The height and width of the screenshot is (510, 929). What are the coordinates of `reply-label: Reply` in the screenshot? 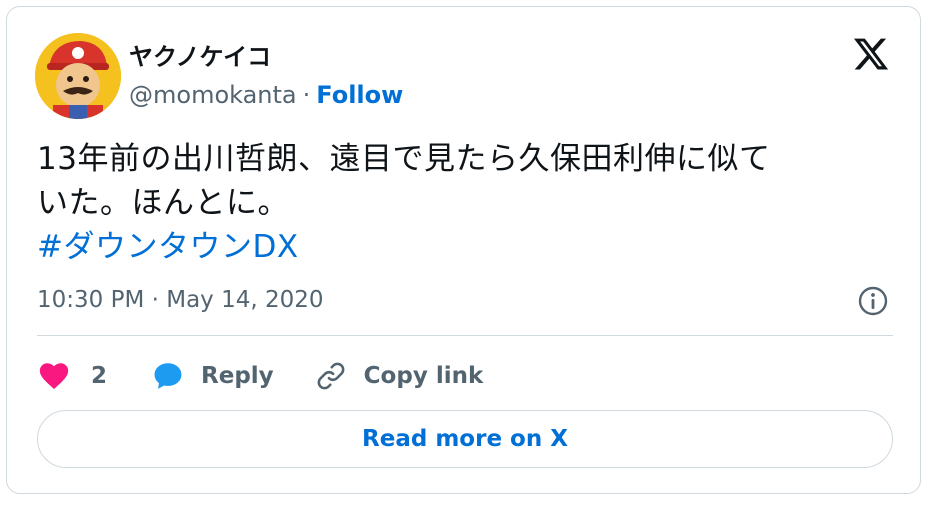 It's located at (237, 376).